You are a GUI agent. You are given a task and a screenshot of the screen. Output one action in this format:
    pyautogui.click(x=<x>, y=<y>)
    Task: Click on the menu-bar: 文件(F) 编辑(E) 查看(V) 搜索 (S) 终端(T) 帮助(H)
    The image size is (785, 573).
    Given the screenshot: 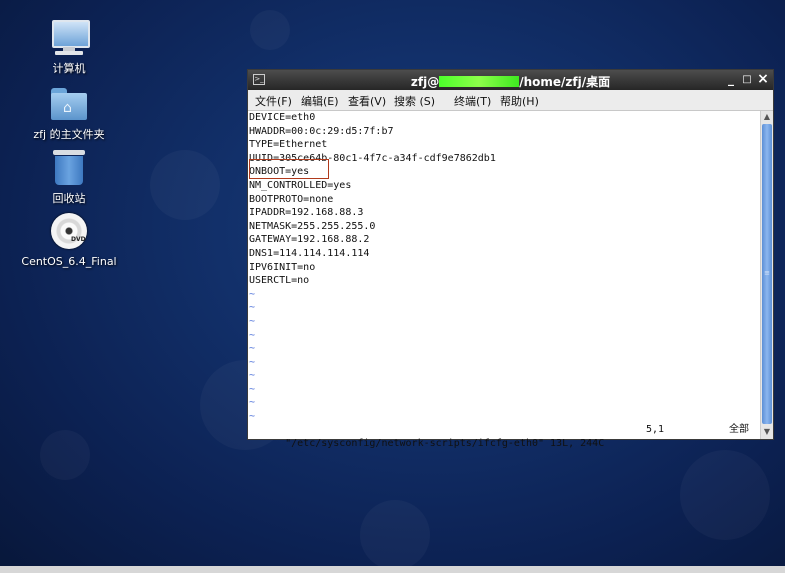 What is the action you would take?
    pyautogui.click(x=510, y=100)
    